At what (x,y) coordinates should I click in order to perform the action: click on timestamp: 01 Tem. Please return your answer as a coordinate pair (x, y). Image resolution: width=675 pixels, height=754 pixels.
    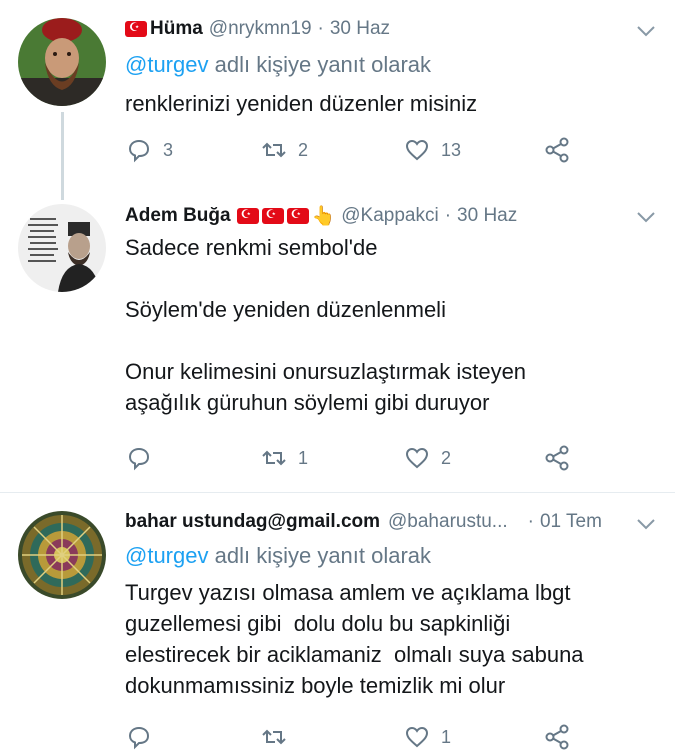
    Looking at the image, I should click on (571, 522).